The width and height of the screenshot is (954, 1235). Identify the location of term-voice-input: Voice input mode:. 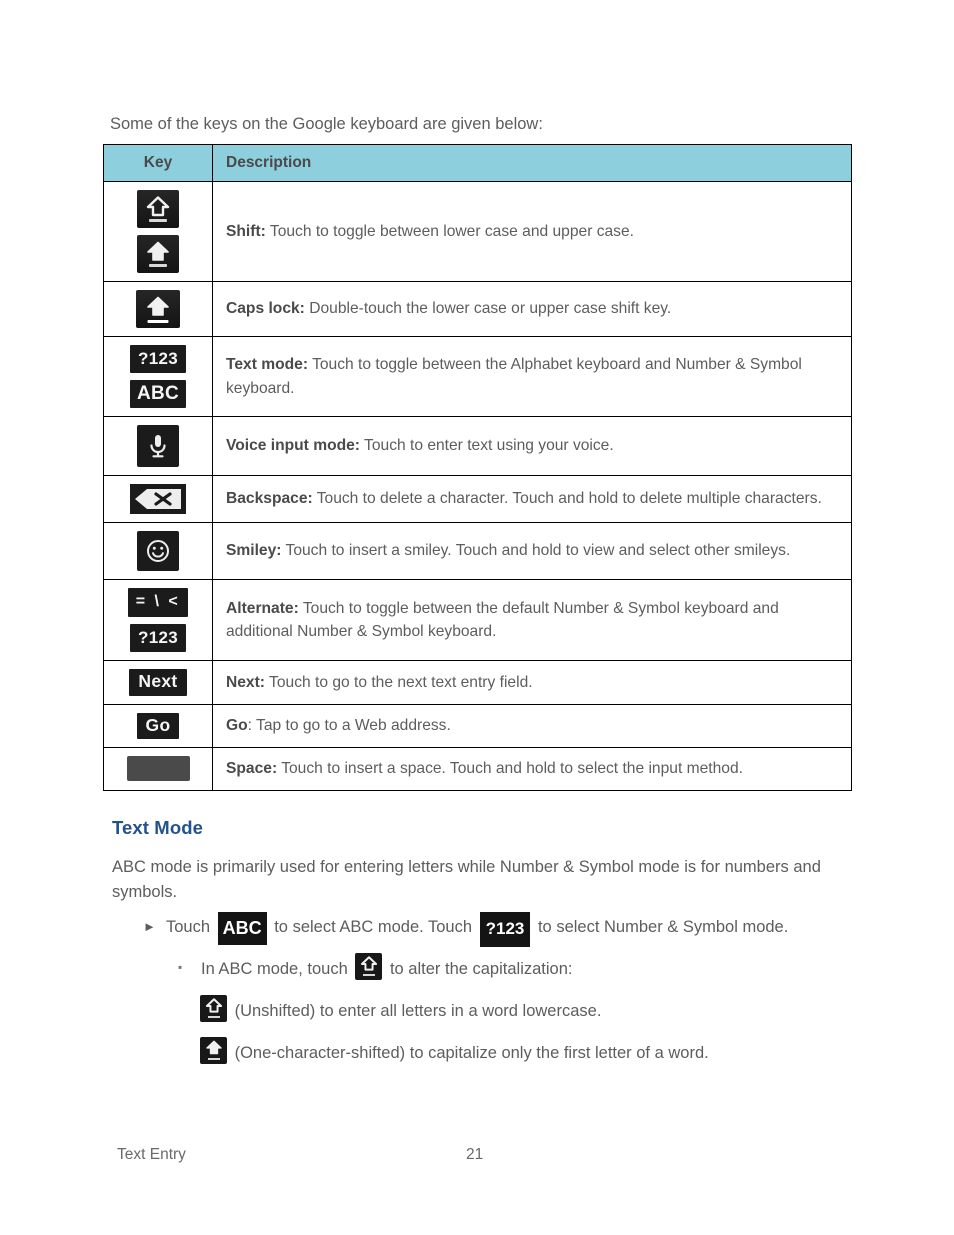
(293, 446).